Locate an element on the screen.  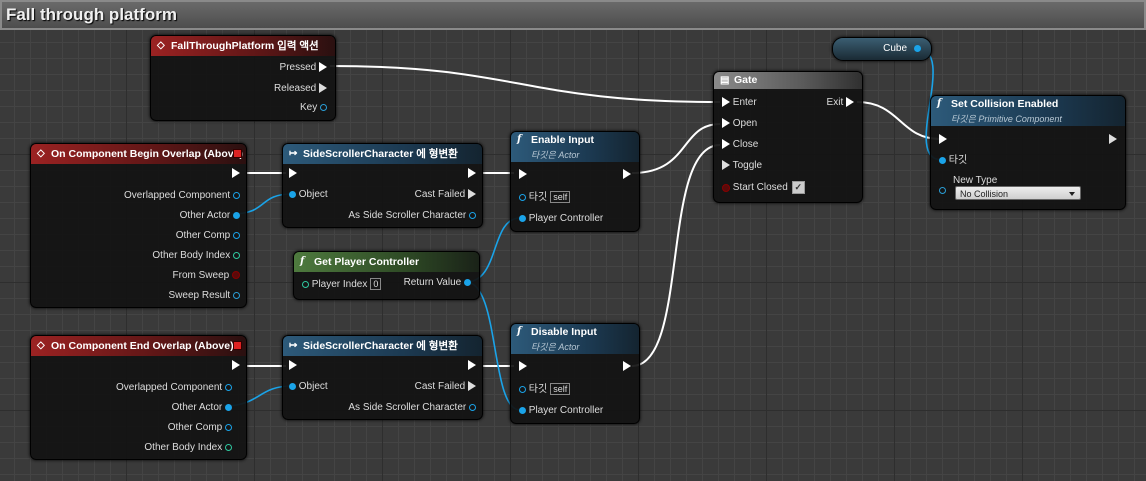
player-index-input: 0 is located at coordinates (376, 284).